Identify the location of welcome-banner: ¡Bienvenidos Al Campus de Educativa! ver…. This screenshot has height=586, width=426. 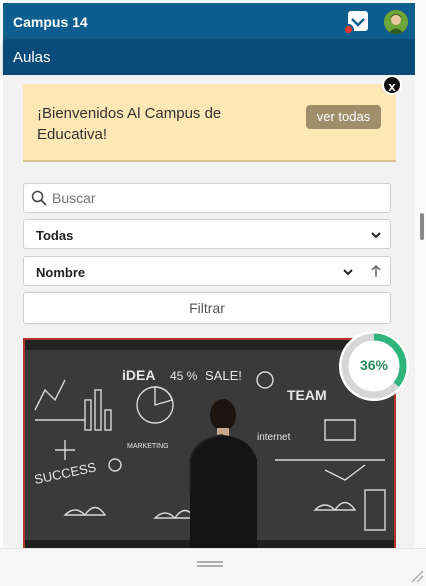
(209, 123).